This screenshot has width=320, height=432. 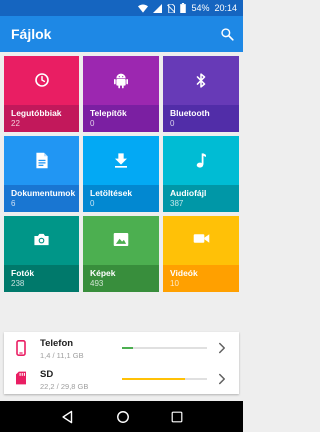 I want to click on storage-name: Telefon, so click(x=57, y=343).